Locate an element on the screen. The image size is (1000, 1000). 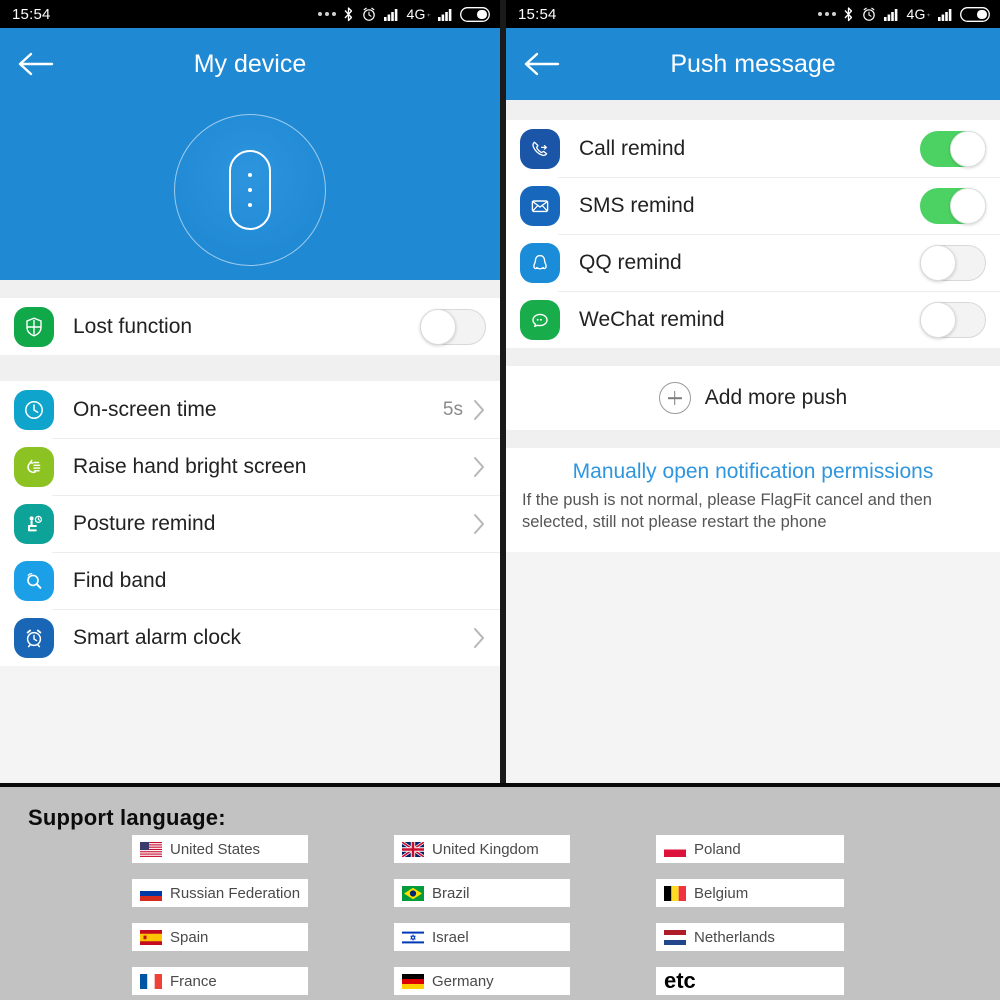
shield-icon is located at coordinates (34, 326).